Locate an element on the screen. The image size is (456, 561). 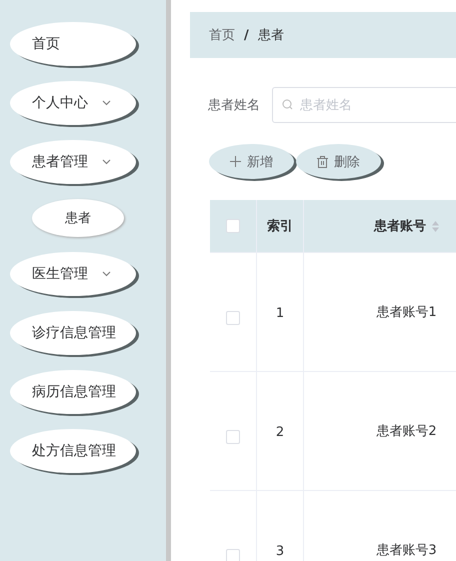
column-header: 患者账号 is located at coordinates (380, 226).